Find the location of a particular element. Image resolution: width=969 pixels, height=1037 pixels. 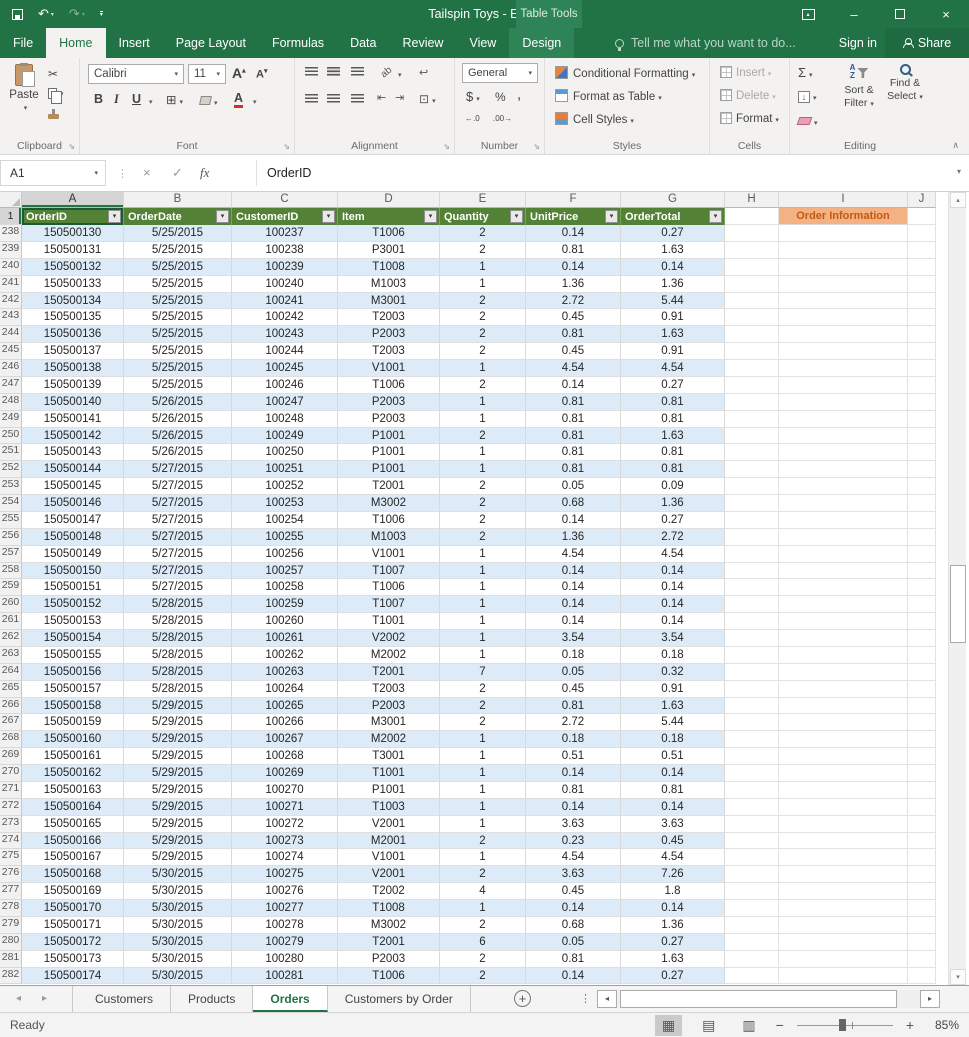

row-header-275: 275 is located at coordinates (11, 858).